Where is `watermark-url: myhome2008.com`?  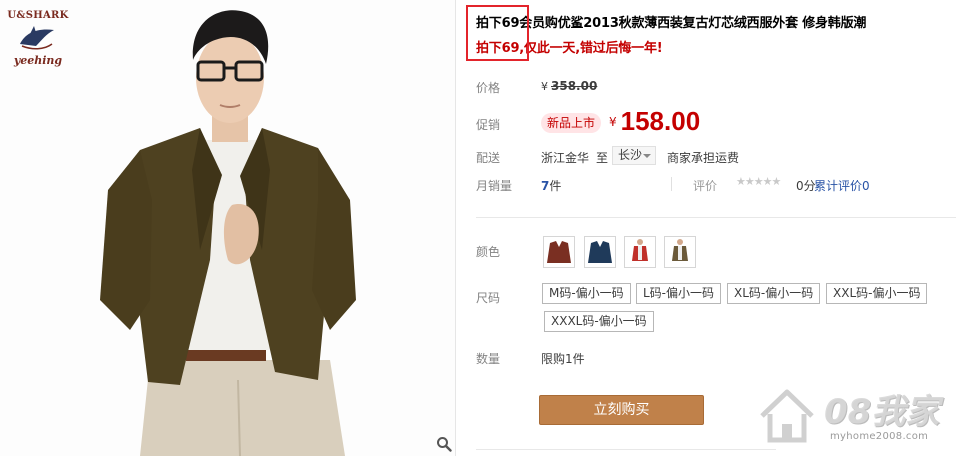
watermark-url: myhome2008.com is located at coordinates (879, 436).